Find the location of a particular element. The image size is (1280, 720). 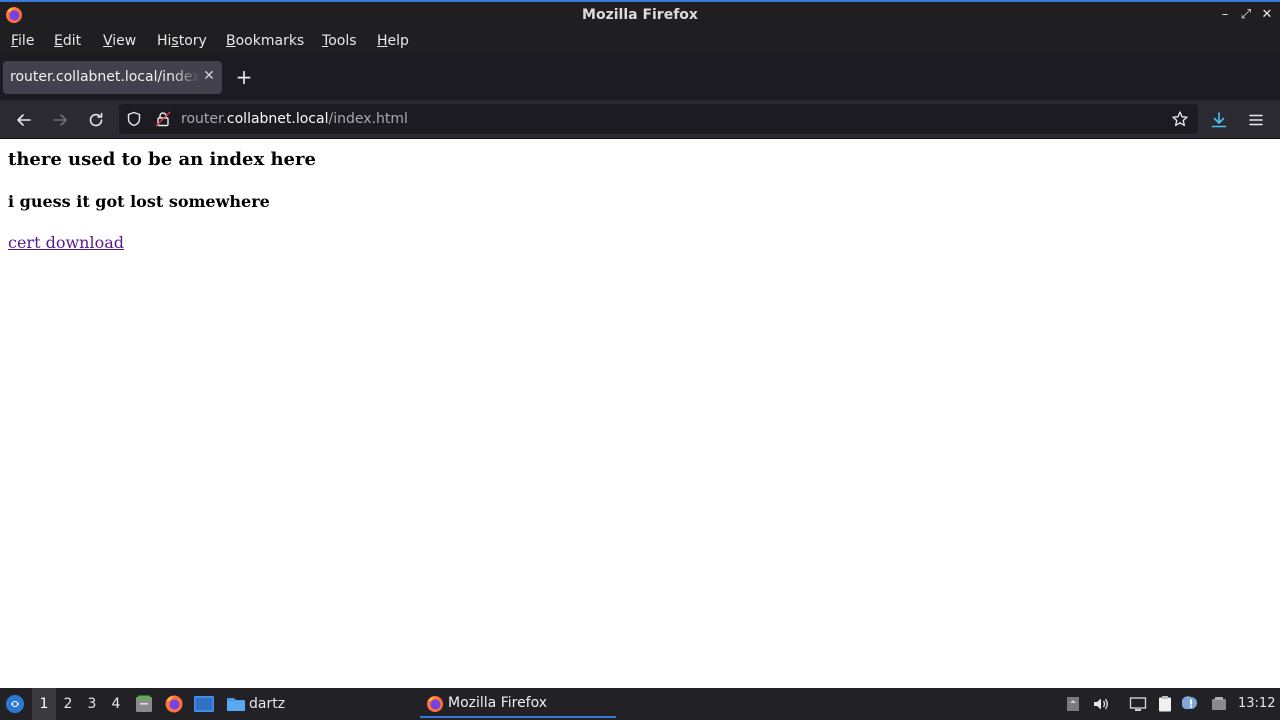

menu-tools: Tools is located at coordinates (339, 41).